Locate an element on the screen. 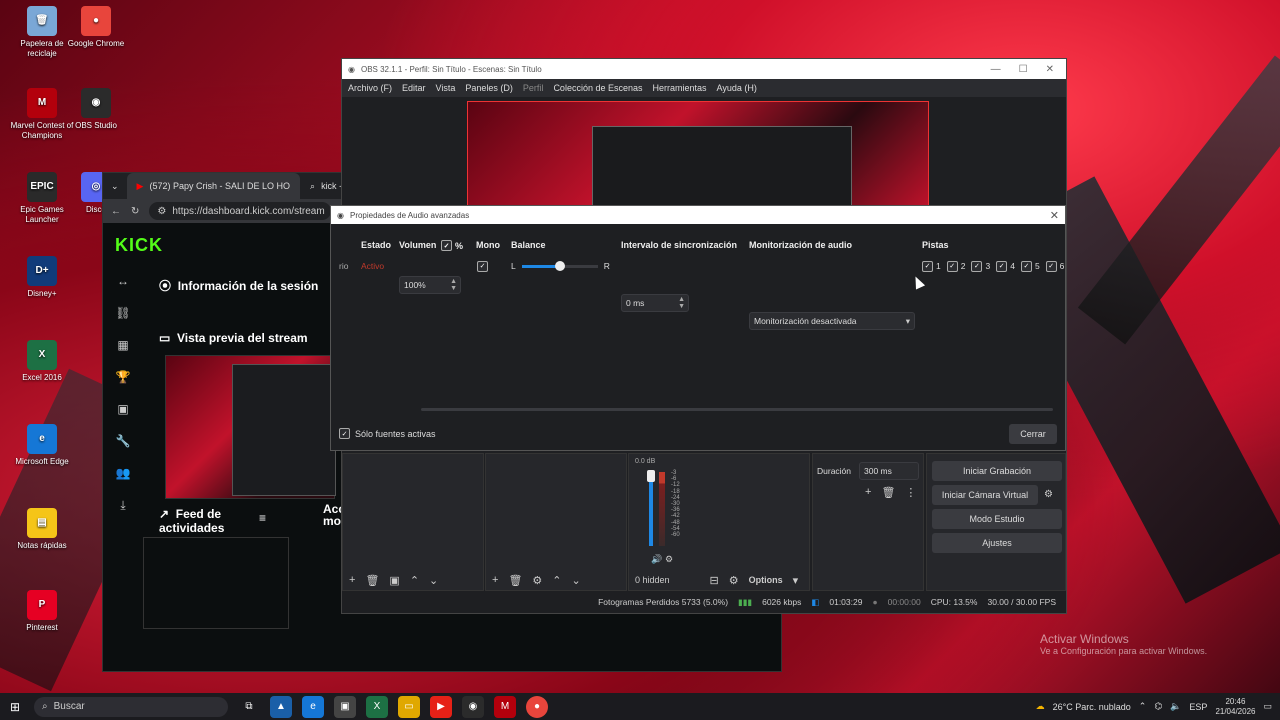  kick-logo: KICK is located at coordinates (139, 245).